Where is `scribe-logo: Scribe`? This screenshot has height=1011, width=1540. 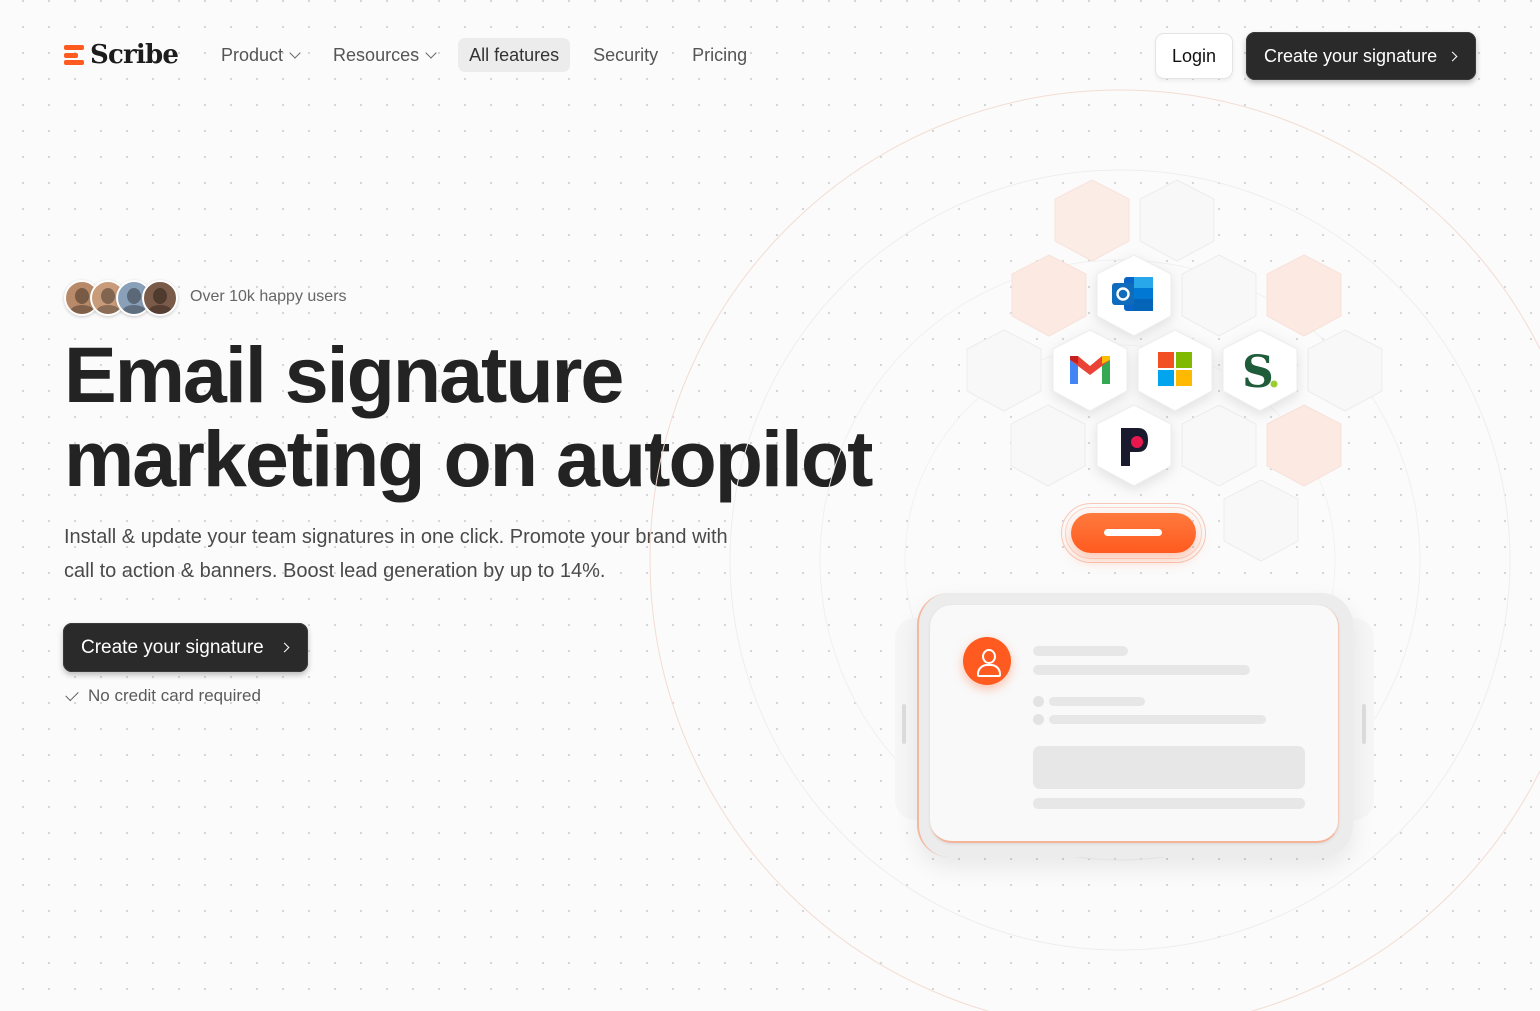 scribe-logo: Scribe is located at coordinates (121, 55).